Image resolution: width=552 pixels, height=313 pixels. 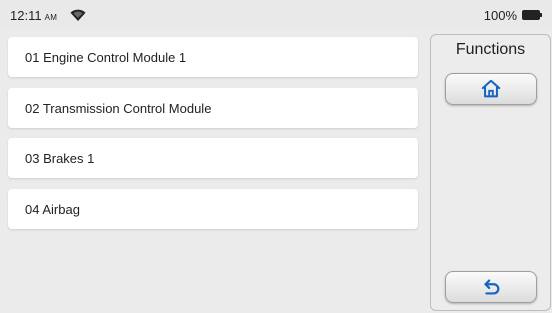 I want to click on battery-text: 100%, so click(x=500, y=15).